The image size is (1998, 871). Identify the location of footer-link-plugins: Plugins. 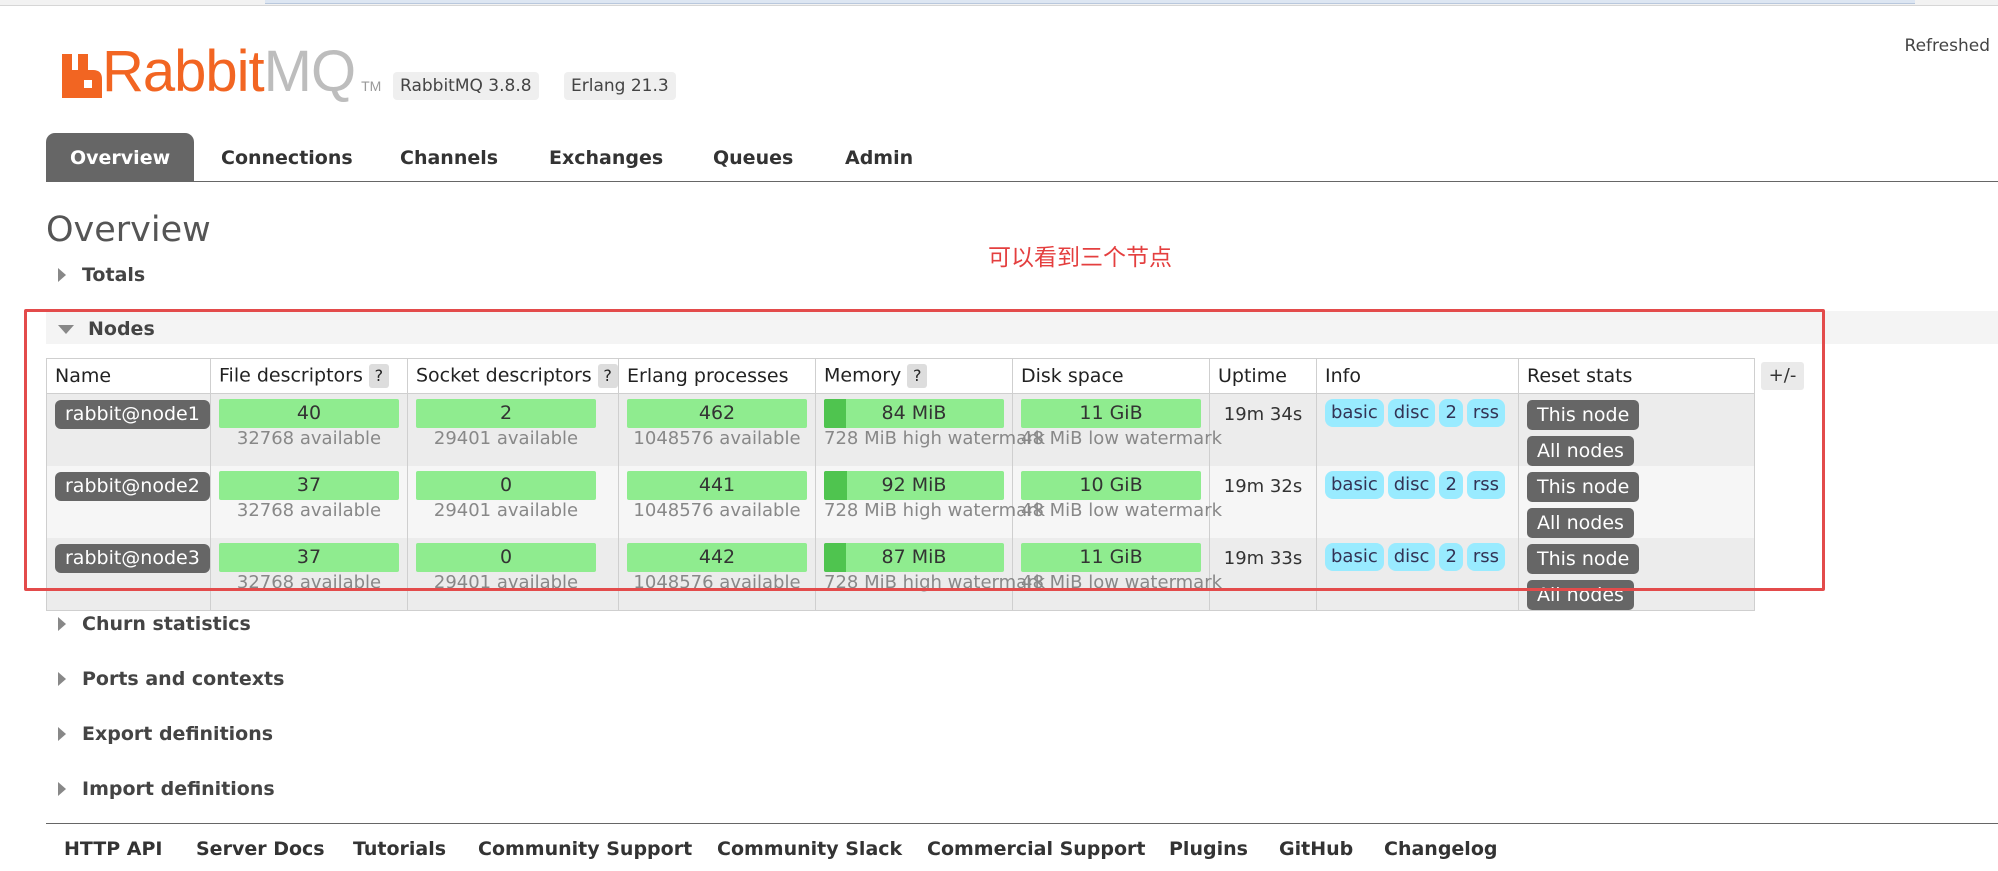
(1208, 849).